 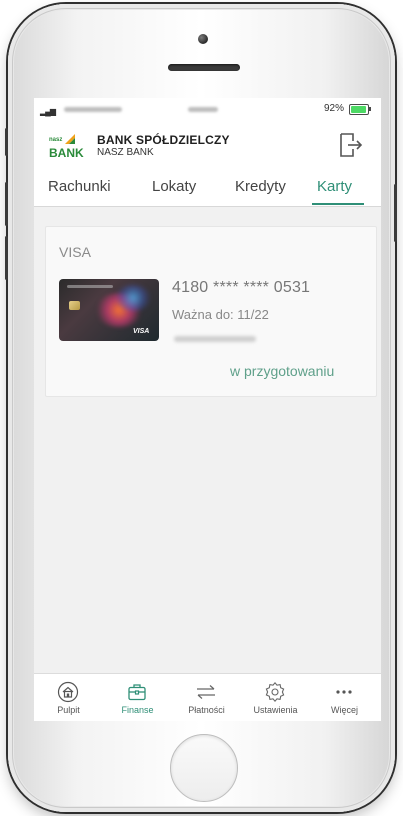 What do you see at coordinates (220, 314) in the screenshot?
I see `card-validity: Ważna do: 11/22` at bounding box center [220, 314].